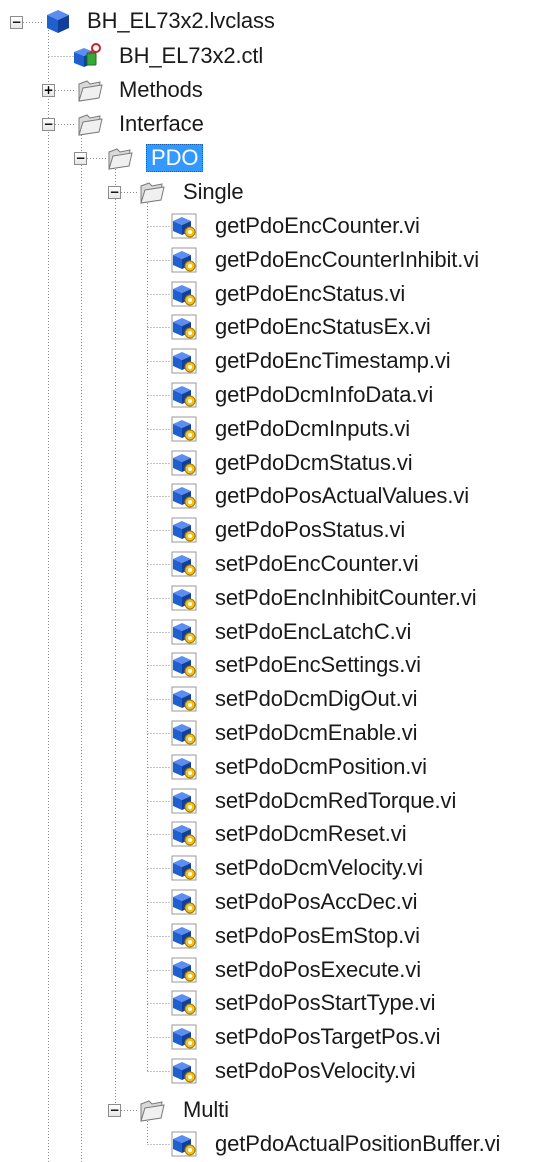  I want to click on list-item: getPdoEncTimestamp.vi, so click(333, 361).